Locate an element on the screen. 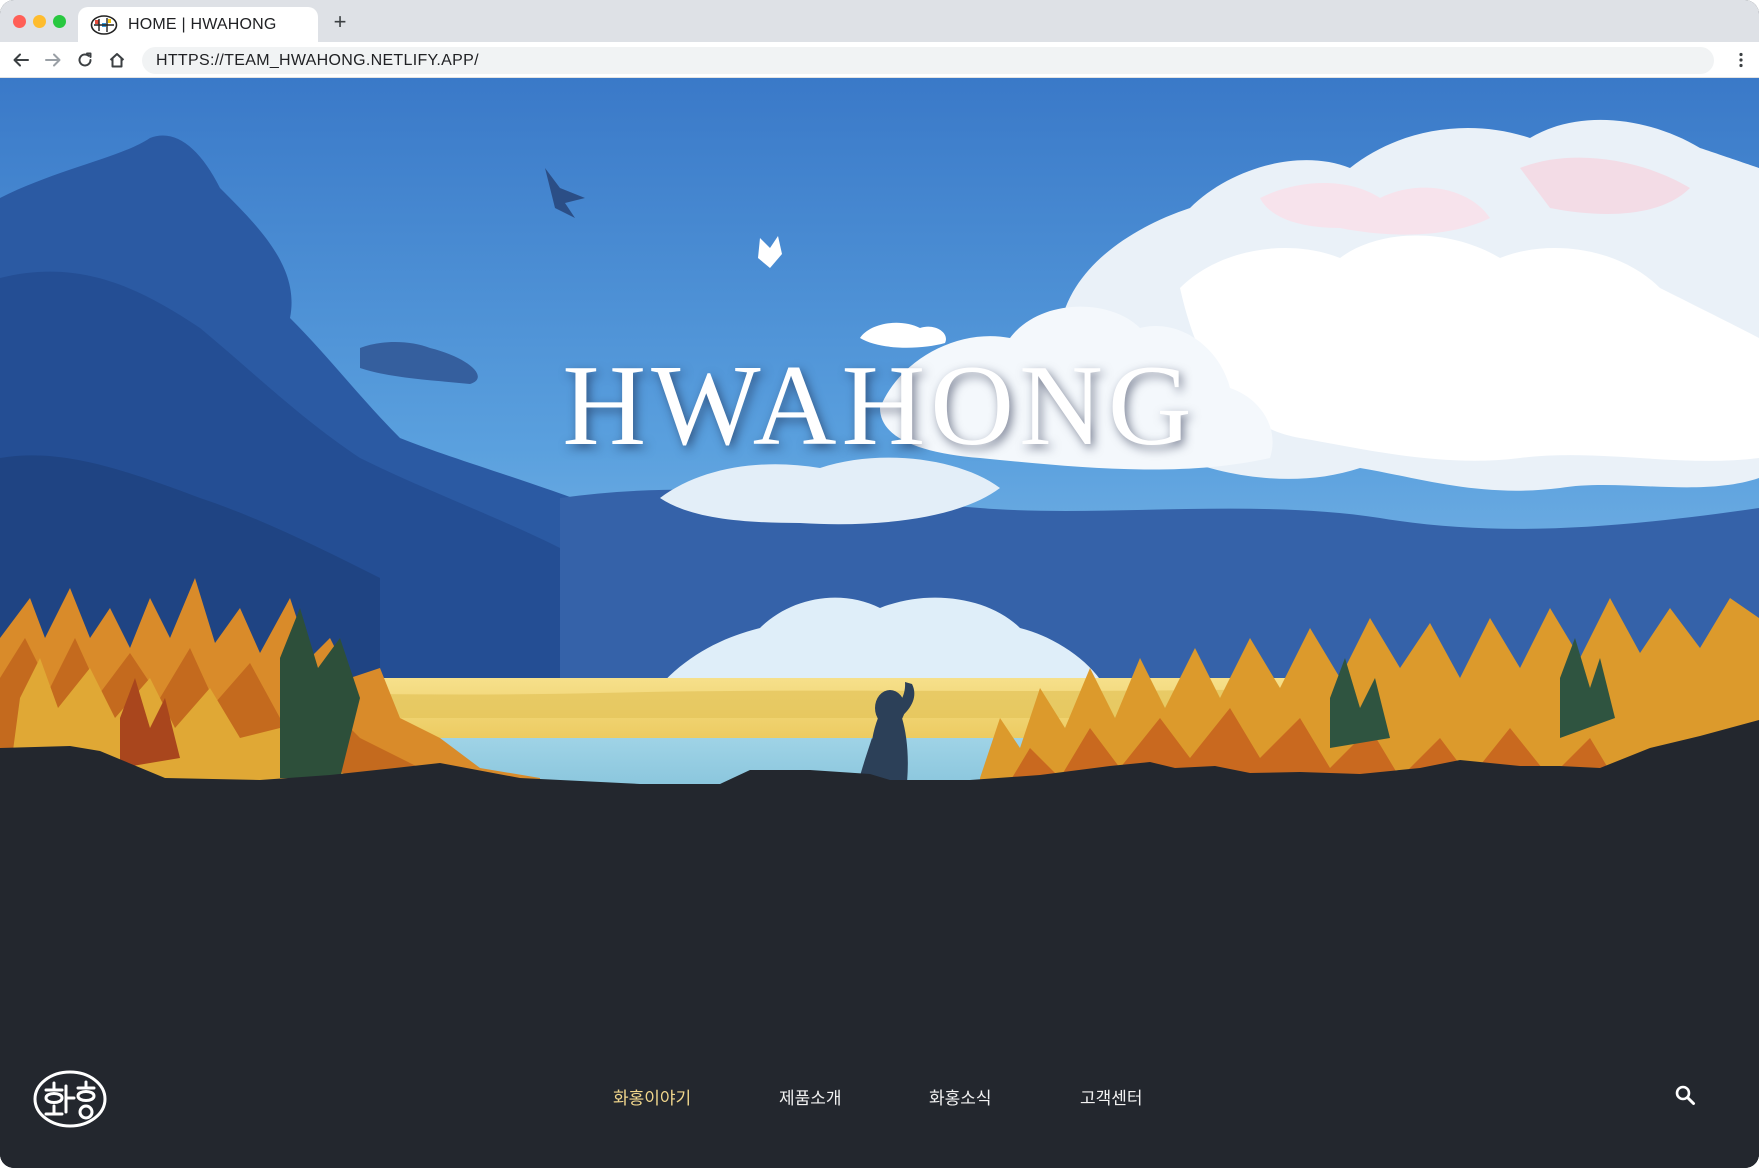  home-icon is located at coordinates (117, 60).